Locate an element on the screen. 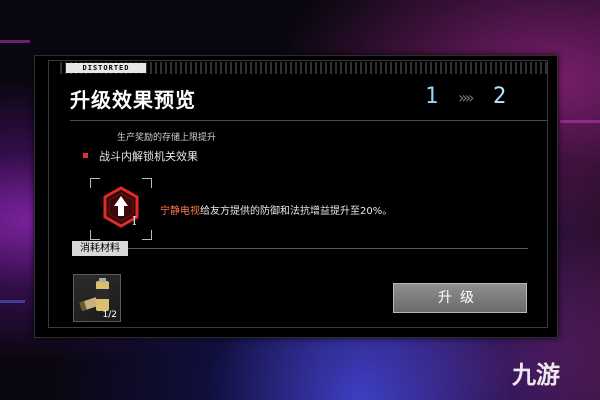  effect-description: 宁静电视给友方提供的防御和法抗增益提升至20%。 is located at coordinates (276, 209).